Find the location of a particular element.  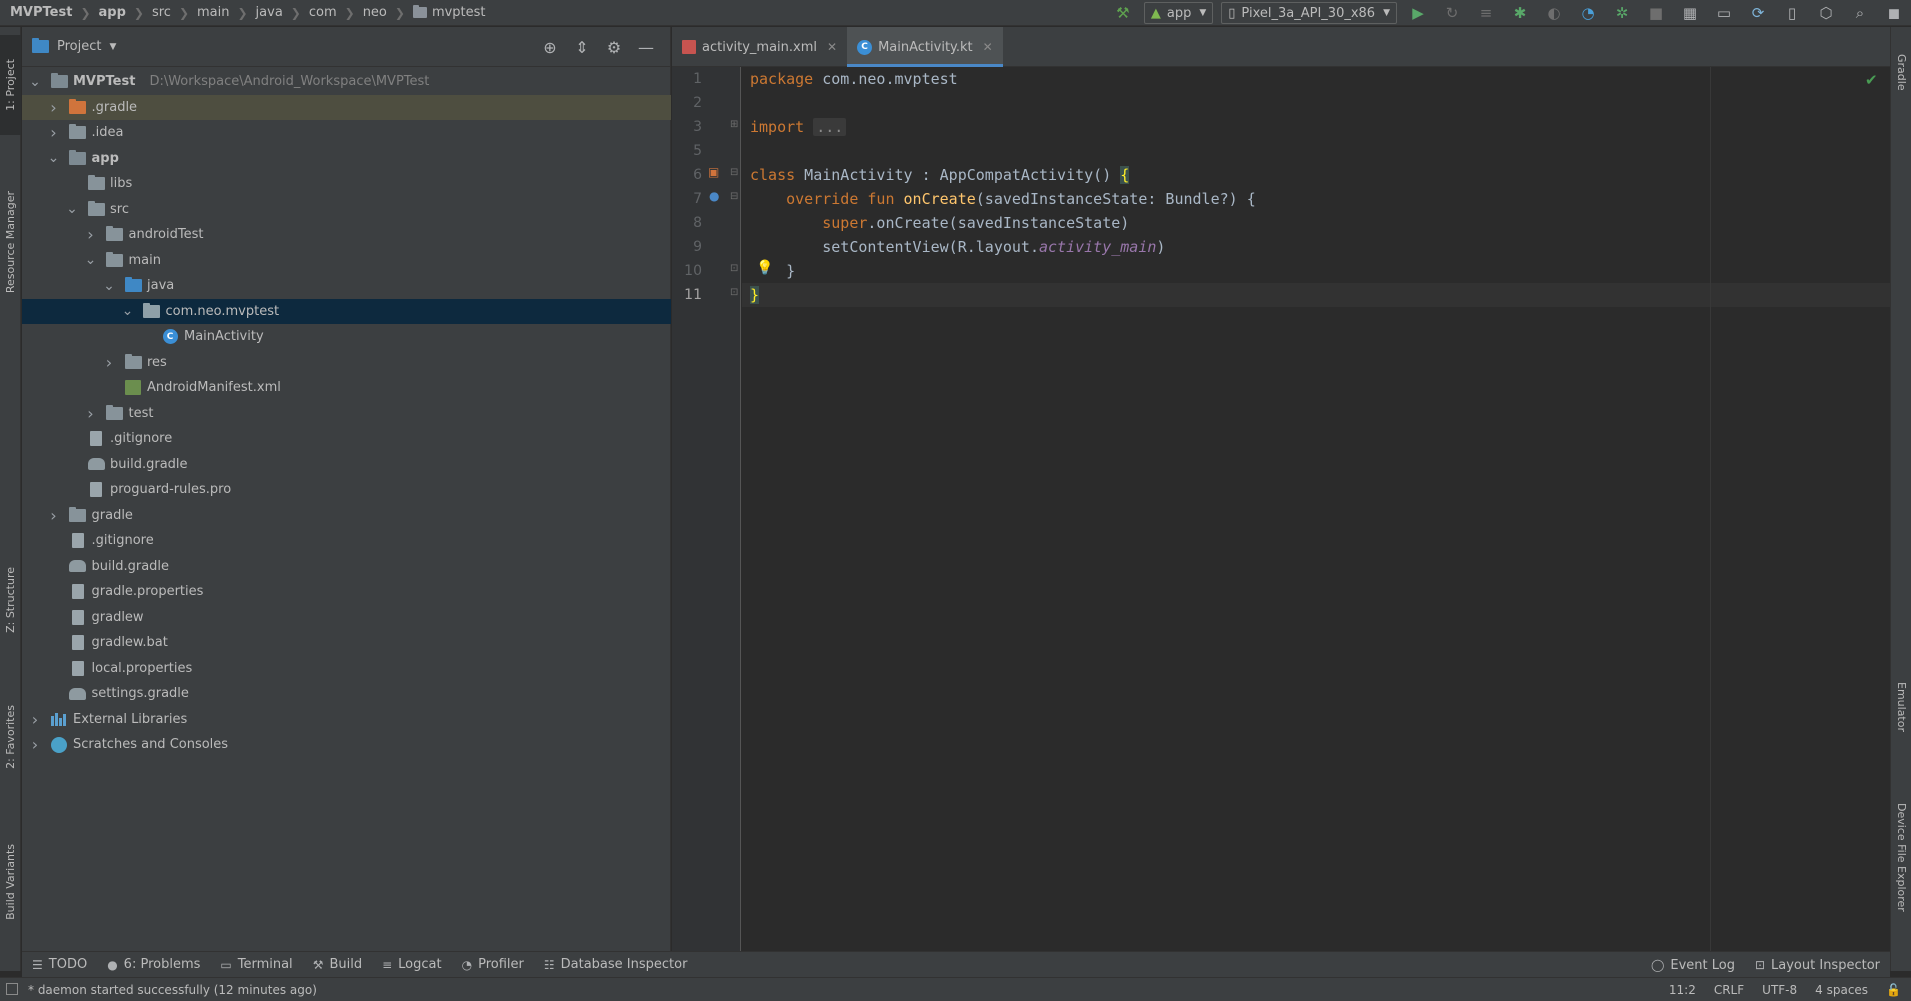

tab-event-log: ◯ Event Log is located at coordinates (1693, 965).